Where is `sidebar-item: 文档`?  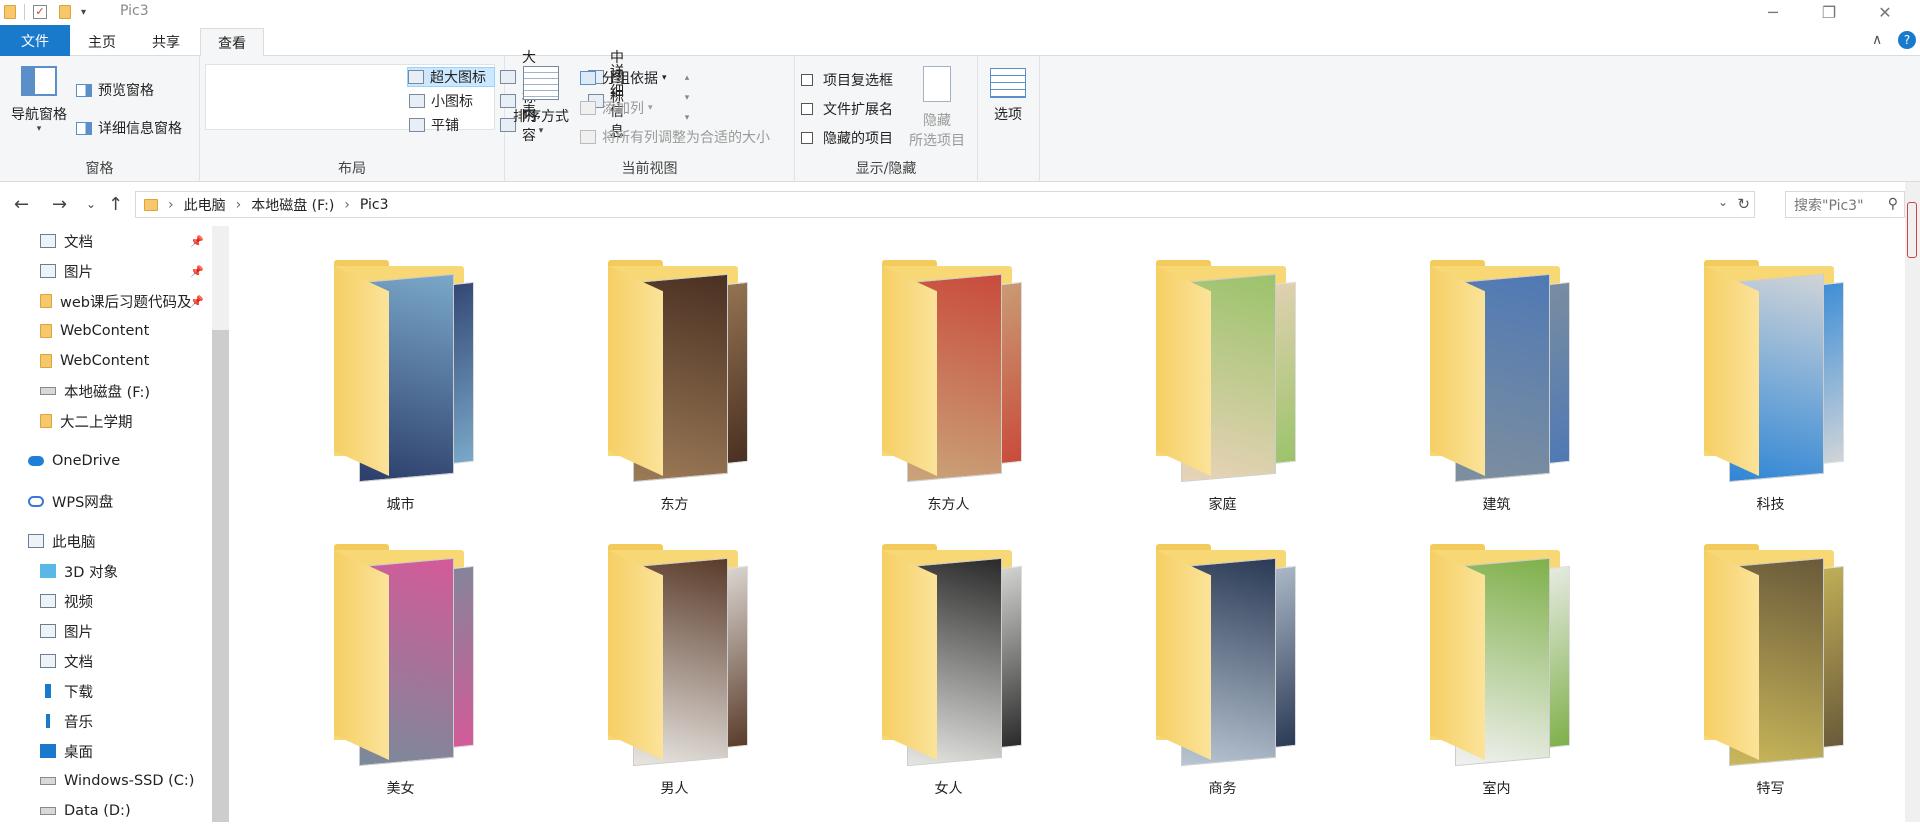
sidebar-item: 文档 is located at coordinates (126, 661).